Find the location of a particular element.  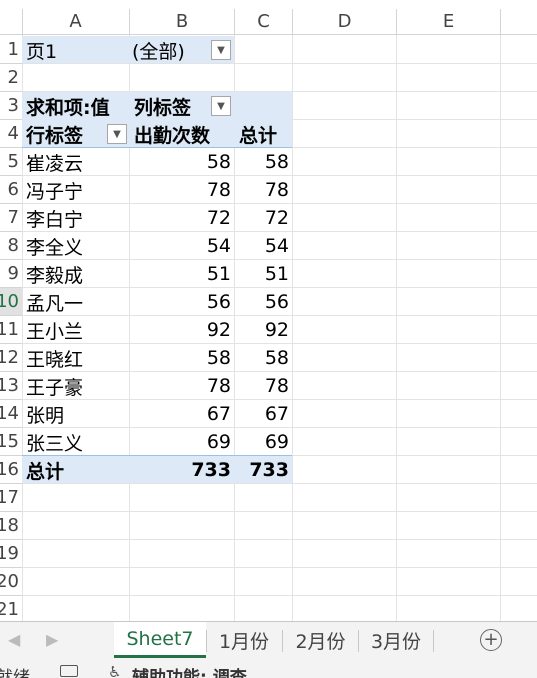

sheet-tab-bar: ◀ ▶ Sheet7 1月份 2月份 3月份 + is located at coordinates (268, 640).